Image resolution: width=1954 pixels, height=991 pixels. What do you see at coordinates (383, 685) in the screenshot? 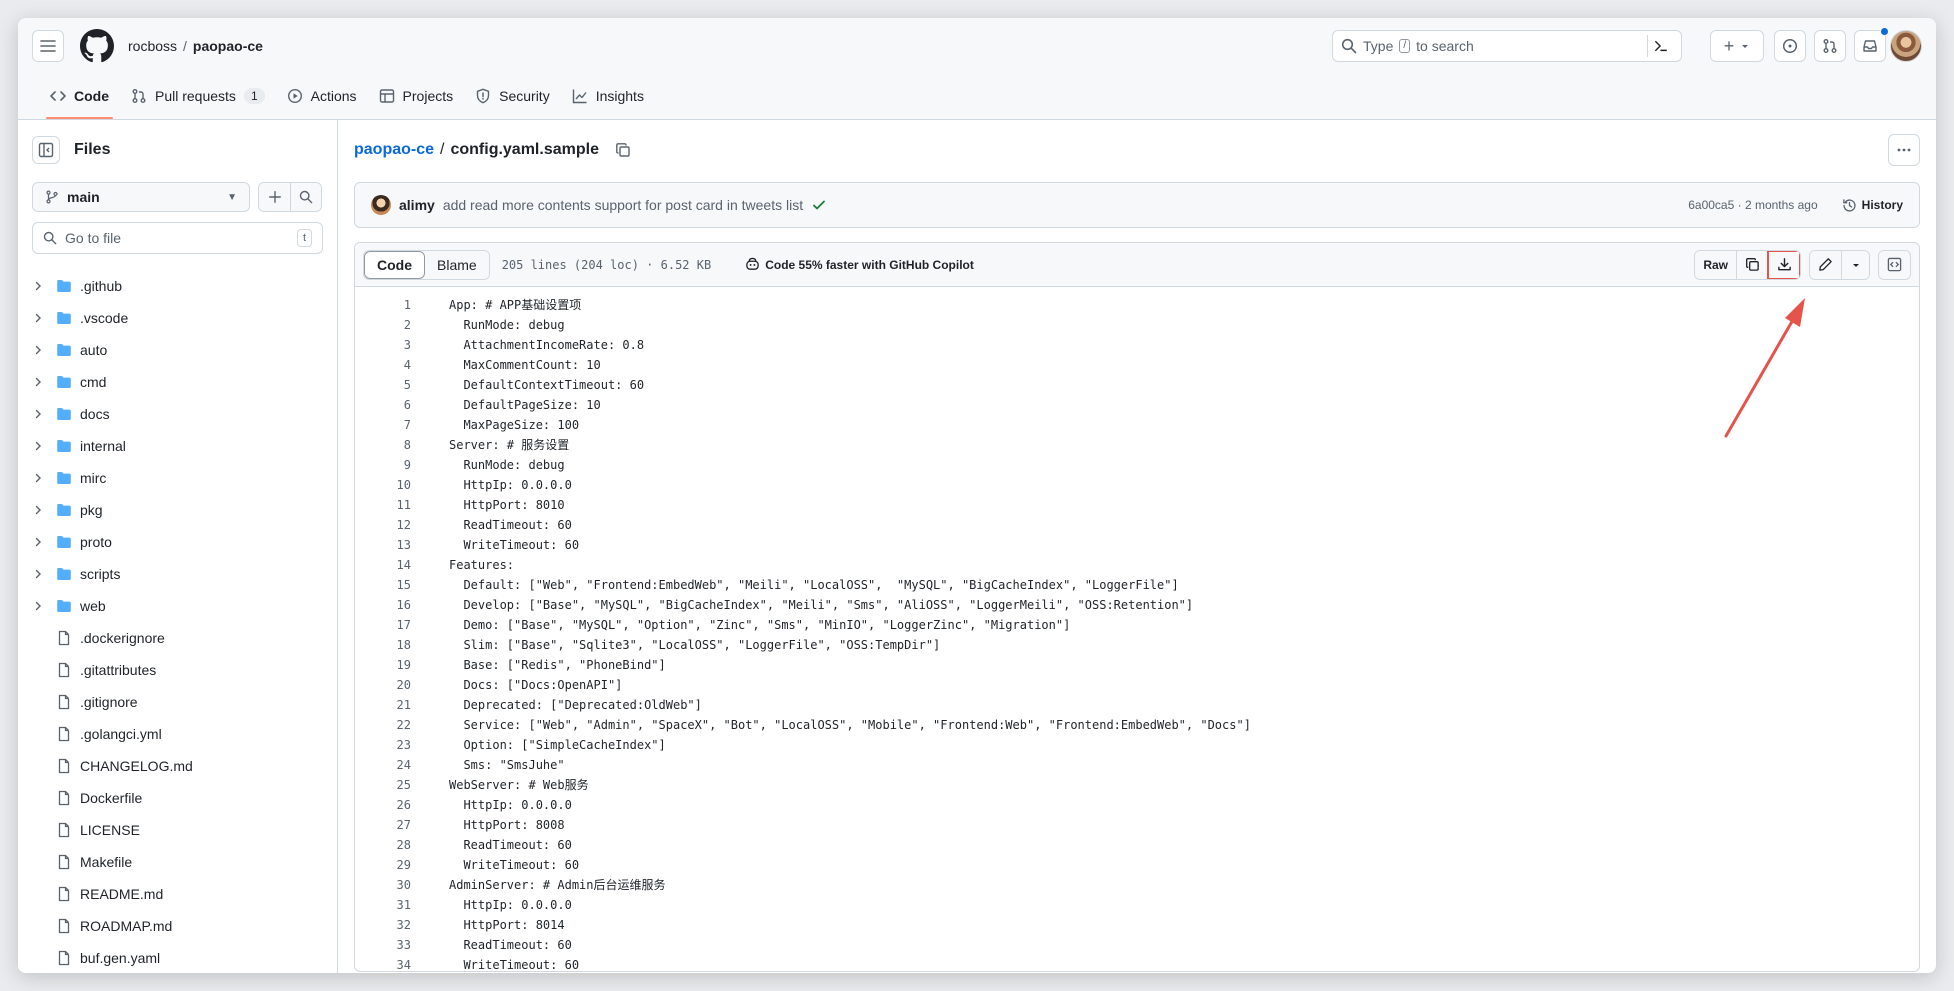
I see `line-number: 20` at bounding box center [383, 685].